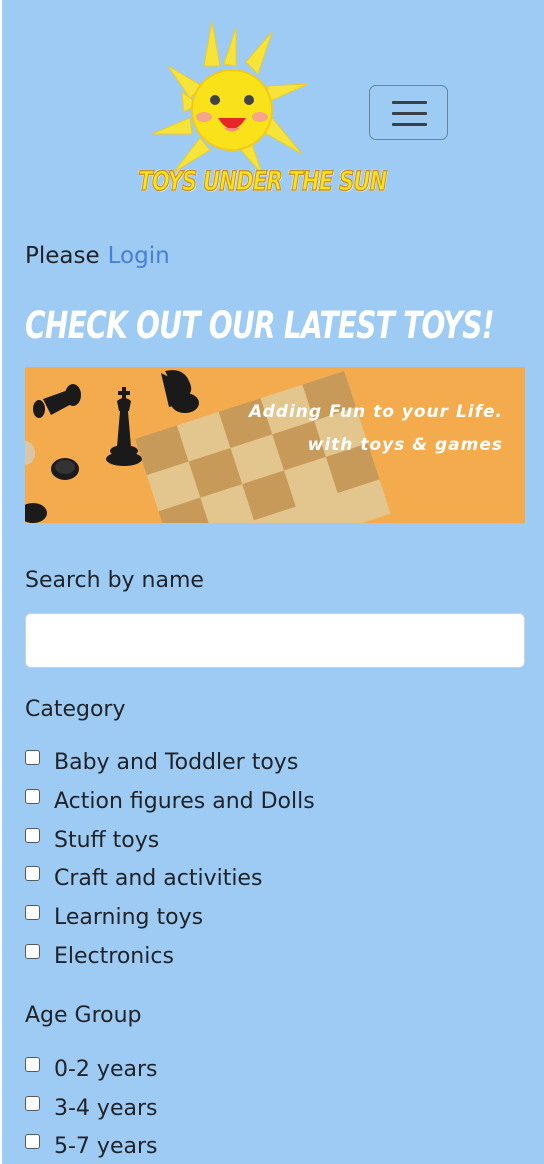 The width and height of the screenshot is (544, 1164). What do you see at coordinates (129, 917) in the screenshot?
I see `checkbox-label: Learning toys` at bounding box center [129, 917].